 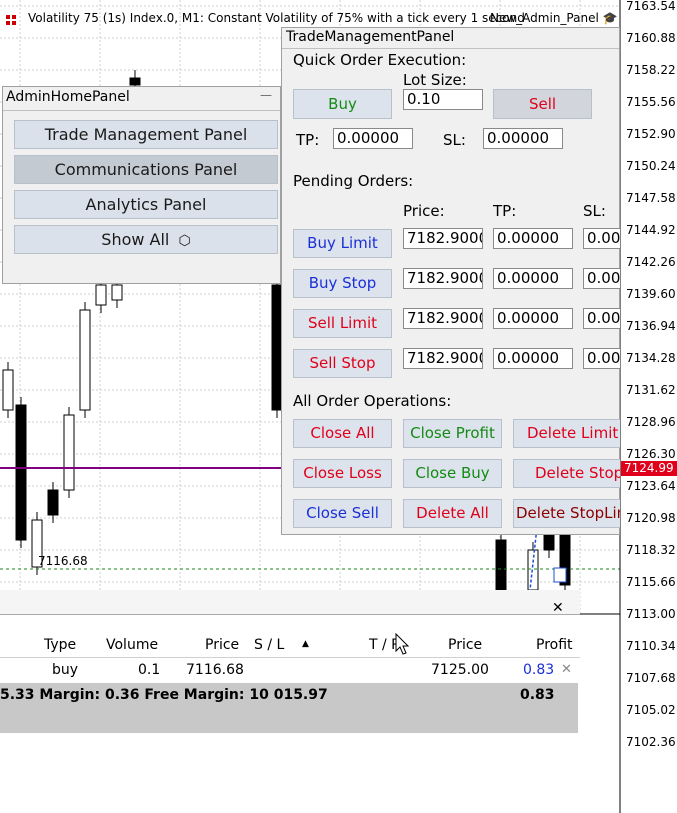 What do you see at coordinates (523, 138) in the screenshot?
I see `sl-field: 0.00000` at bounding box center [523, 138].